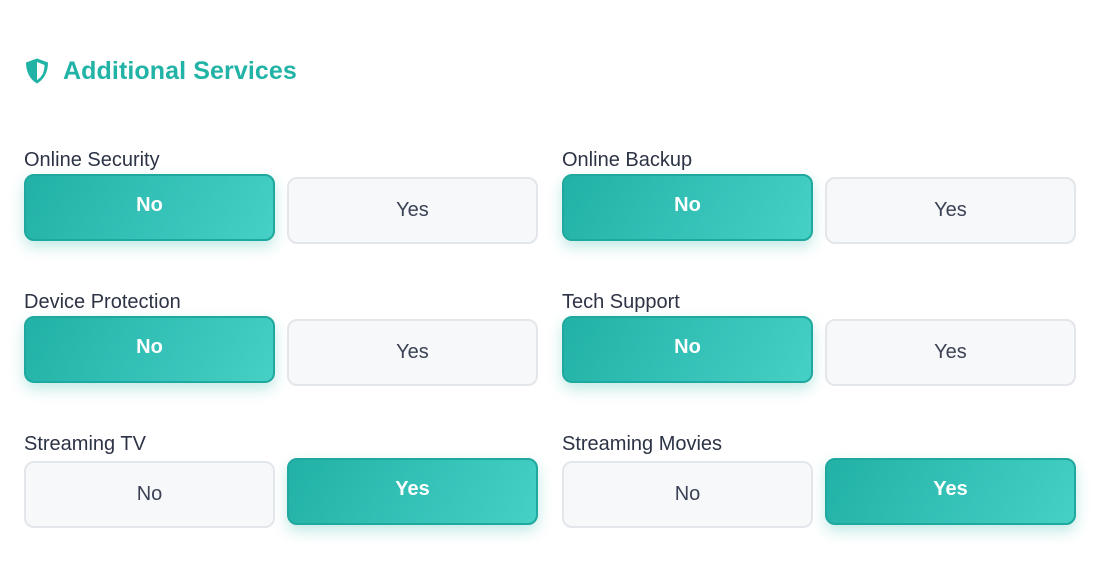  I want to click on field-label: Streaming TV, so click(85, 444).